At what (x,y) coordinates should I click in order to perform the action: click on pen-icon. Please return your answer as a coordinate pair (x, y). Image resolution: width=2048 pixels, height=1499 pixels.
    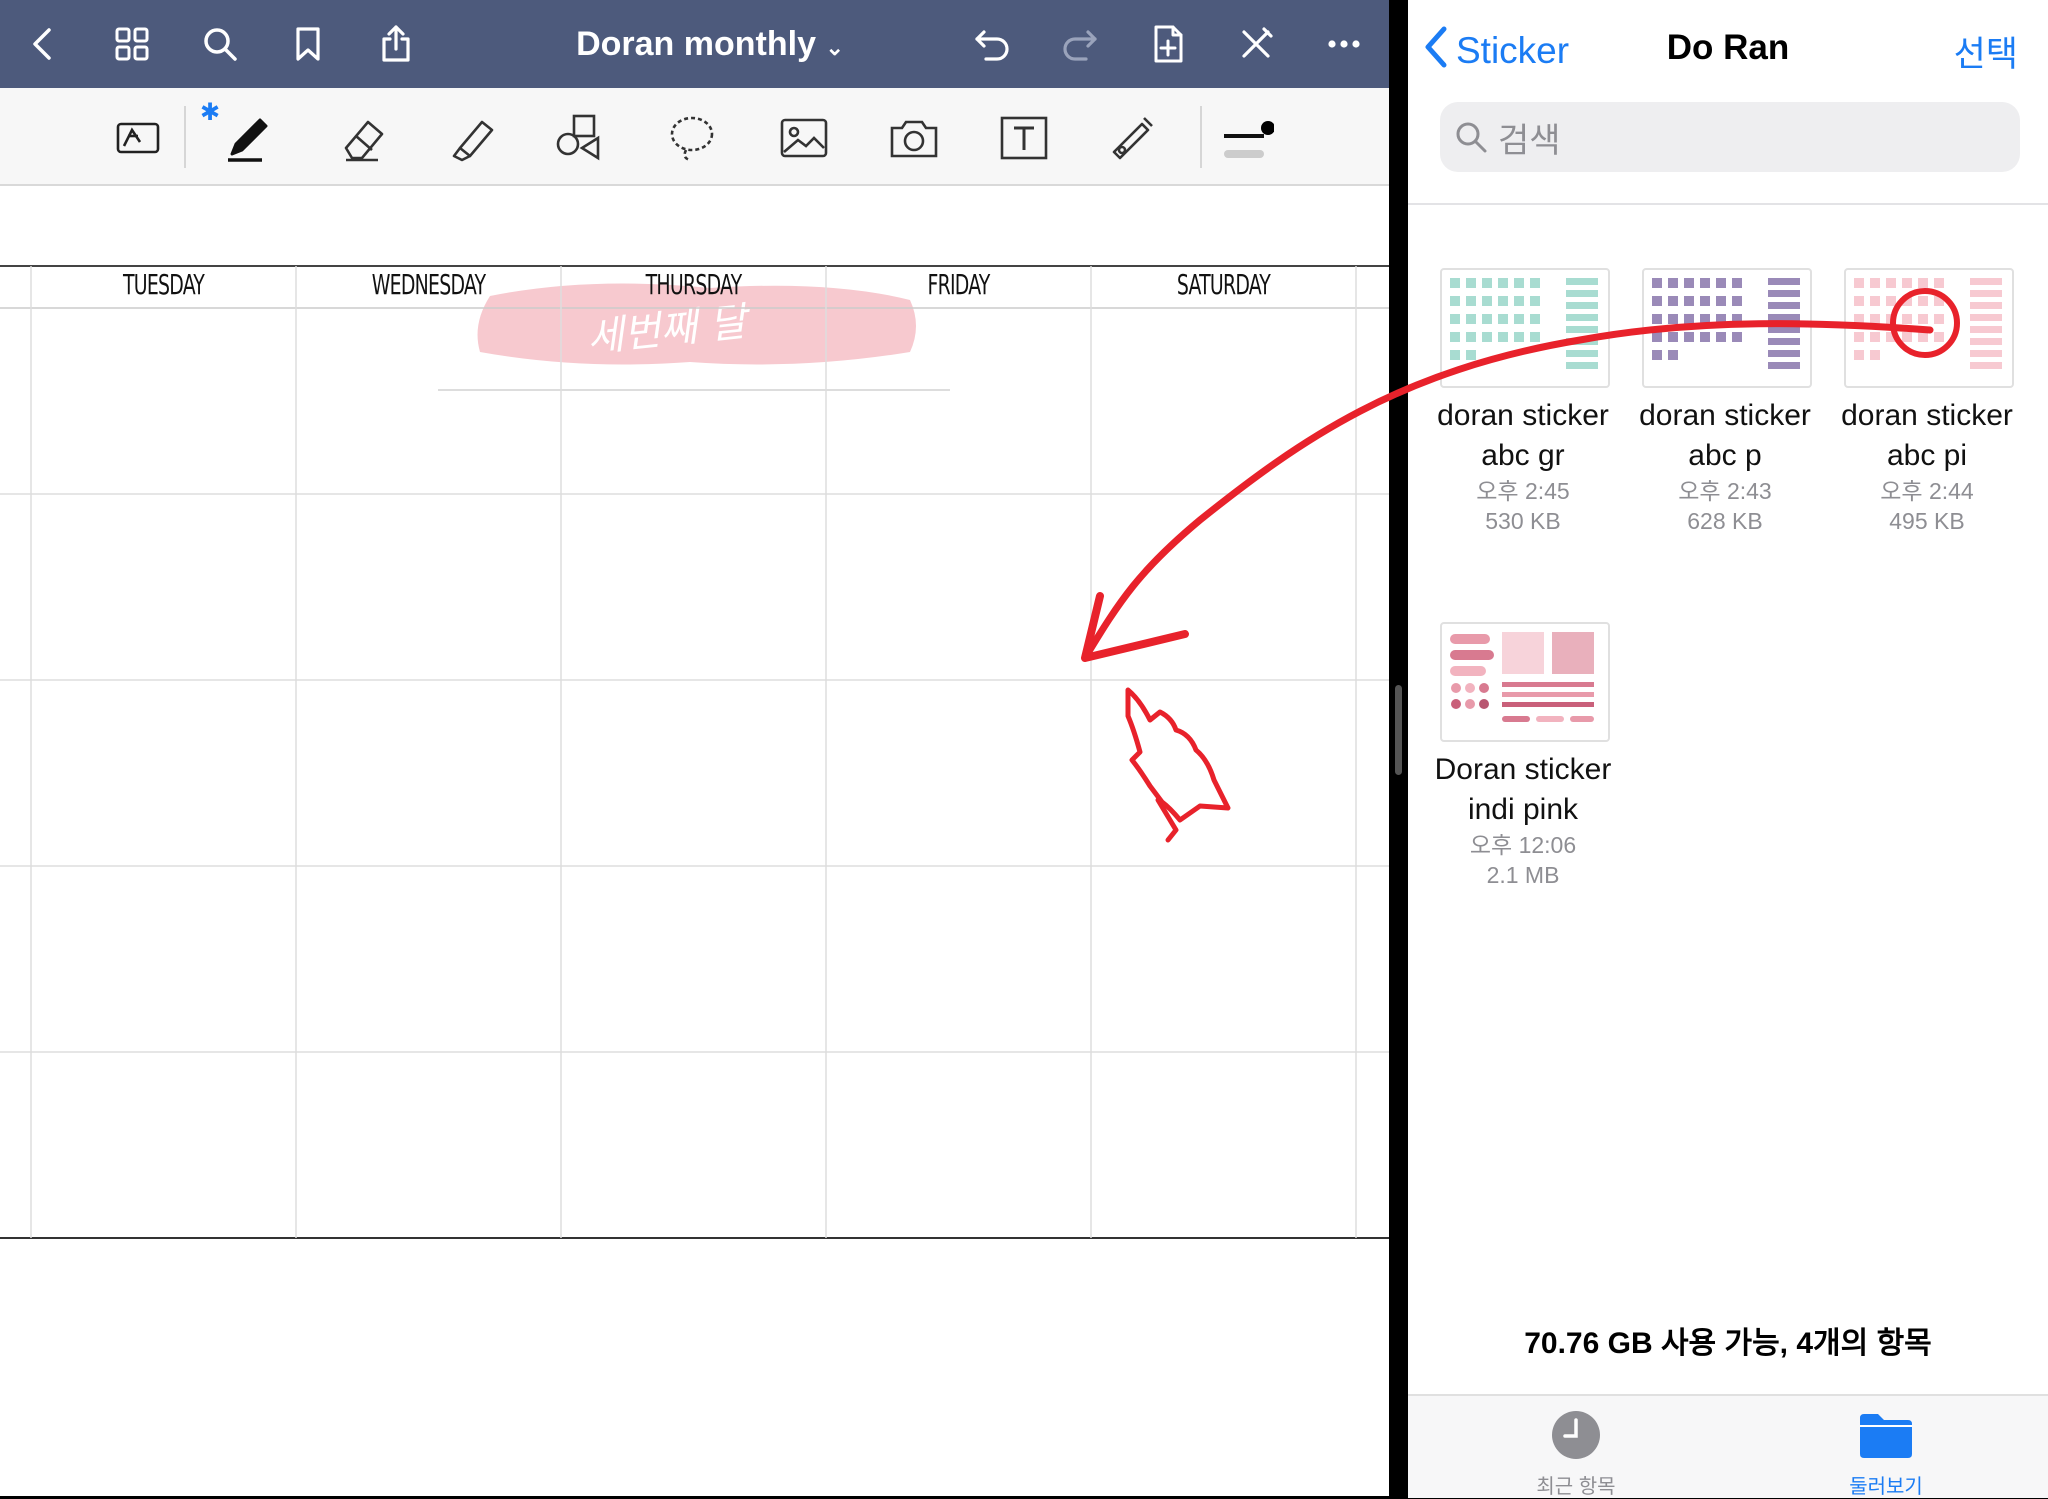
    Looking at the image, I should click on (248, 138).